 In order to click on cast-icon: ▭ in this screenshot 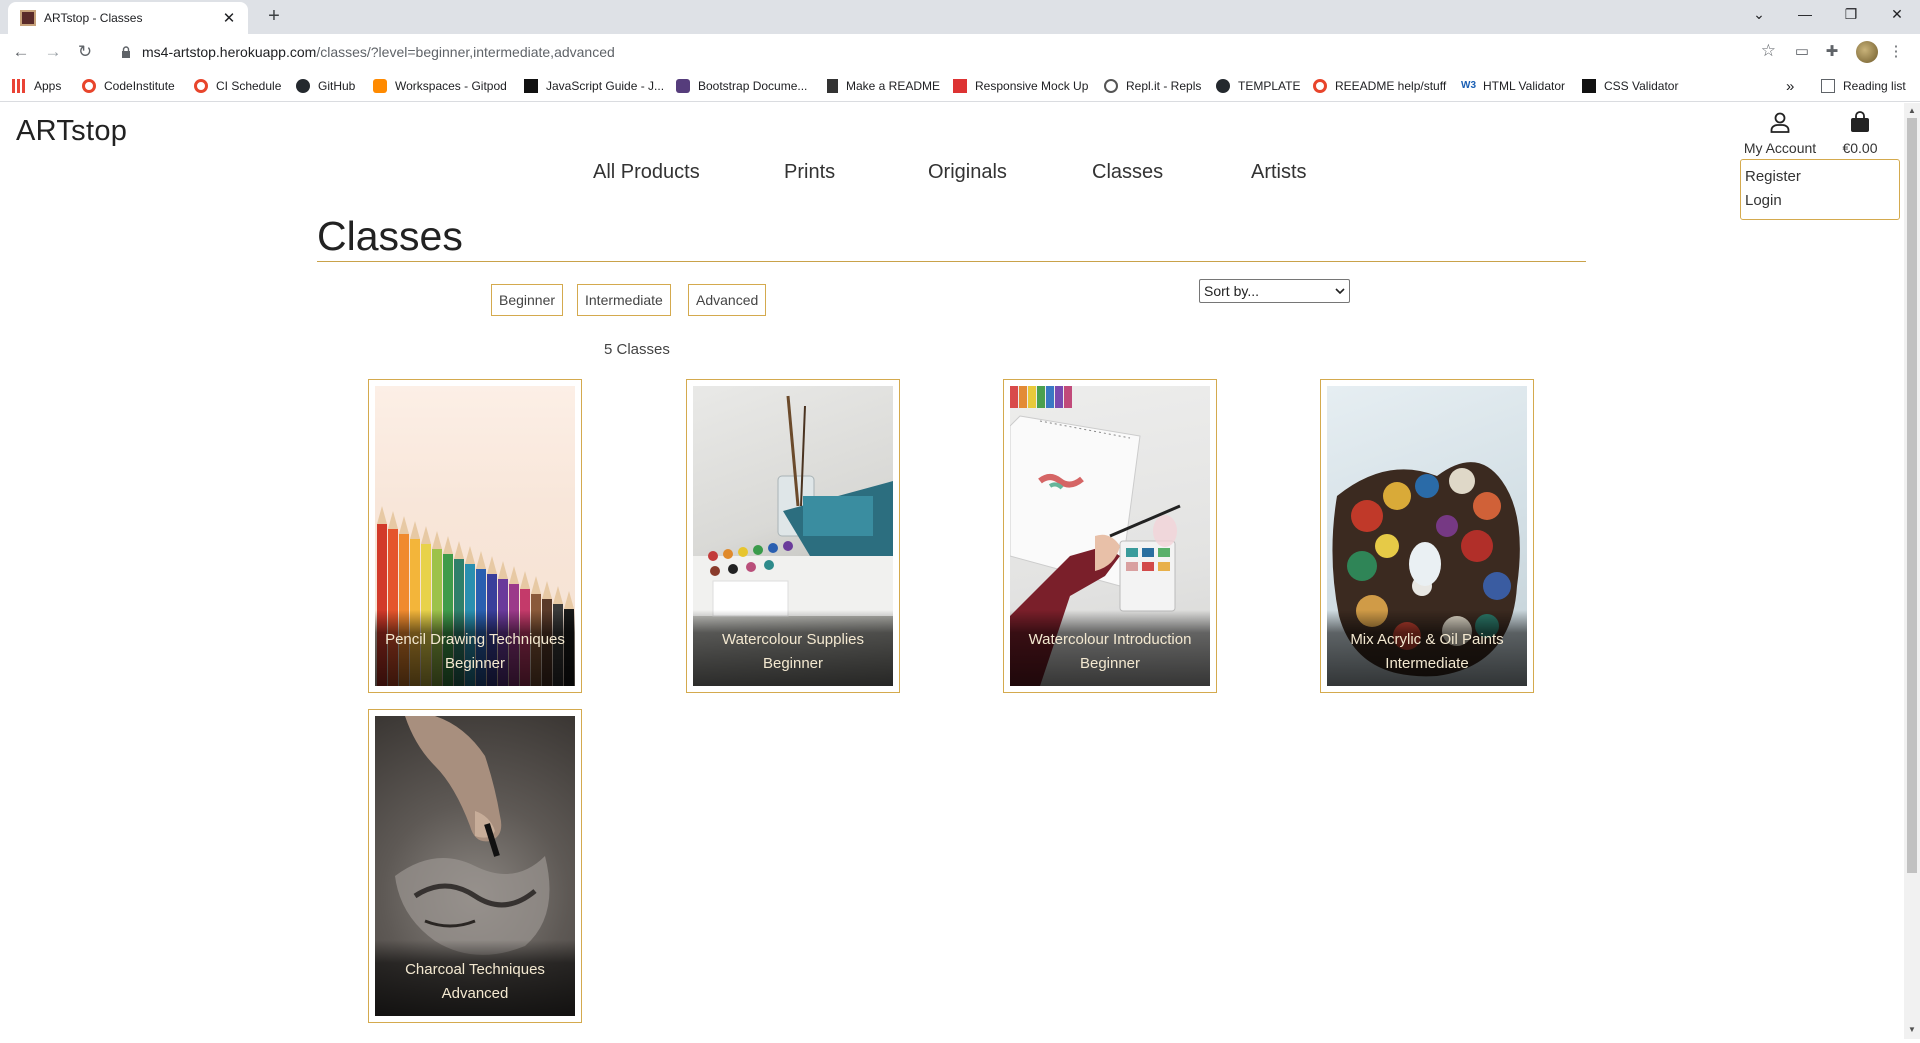, I will do `click(1802, 52)`.